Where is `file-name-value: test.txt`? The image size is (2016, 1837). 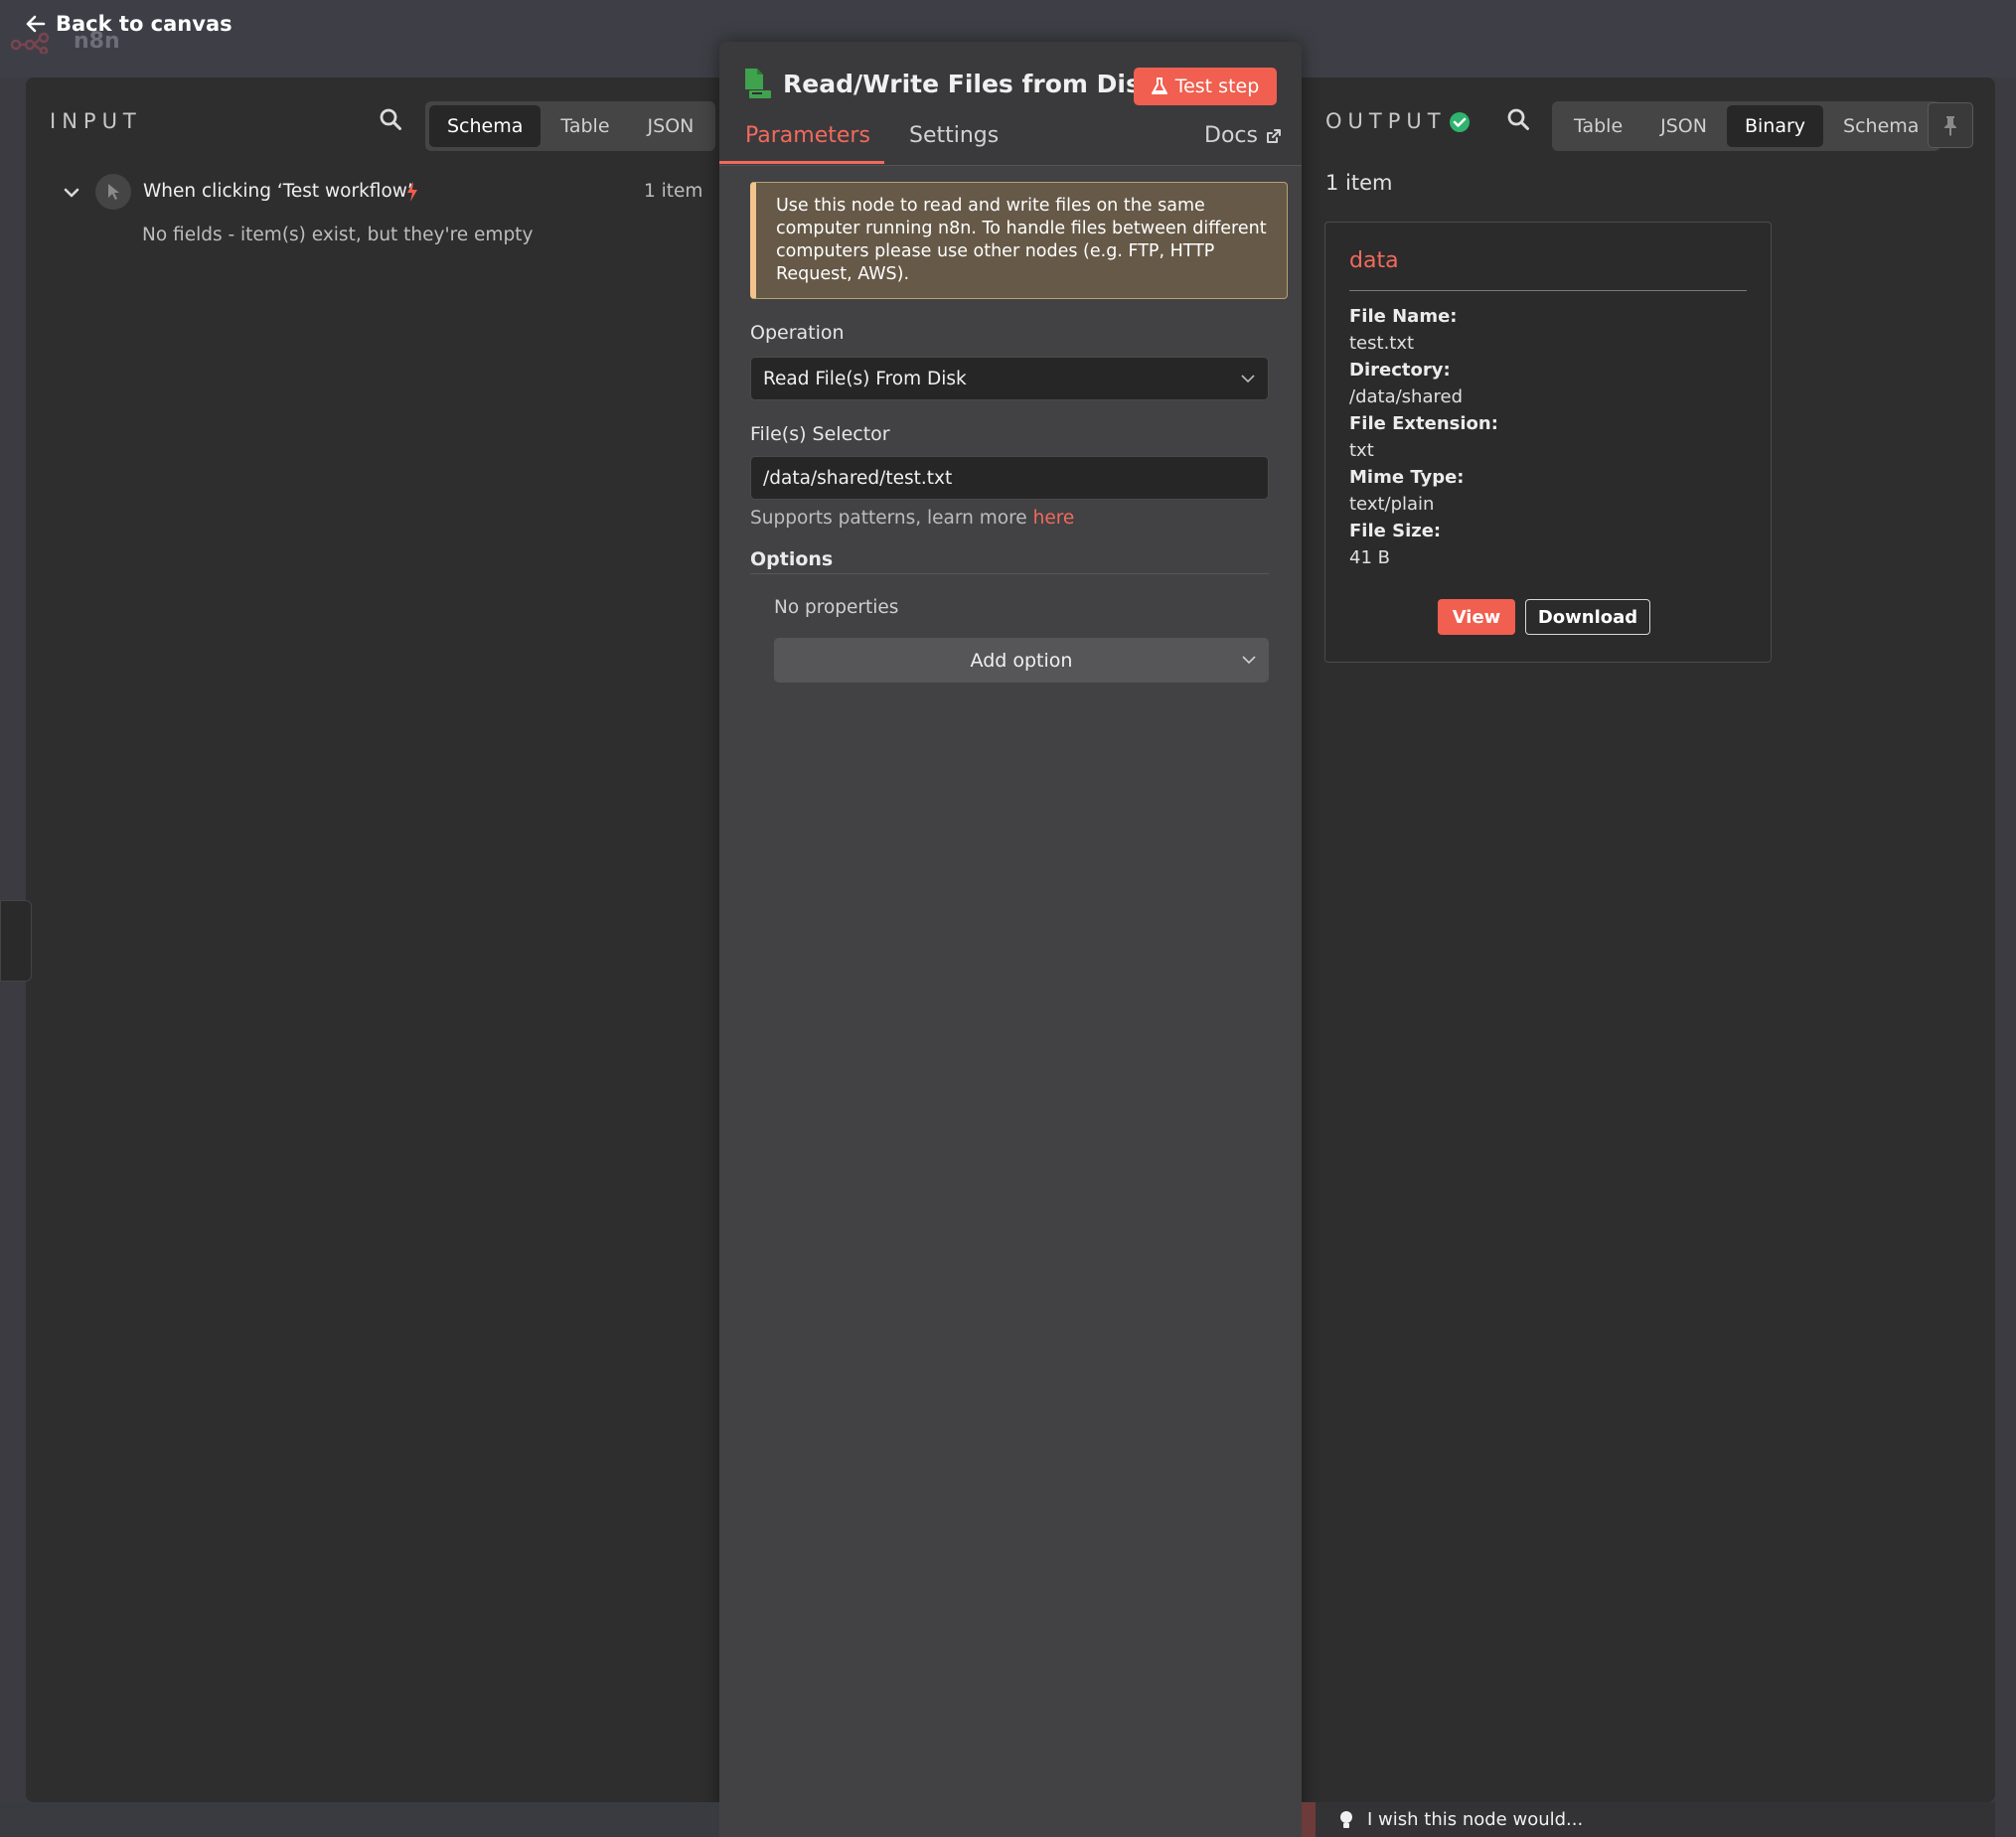
file-name-value: test.txt is located at coordinates (1382, 343).